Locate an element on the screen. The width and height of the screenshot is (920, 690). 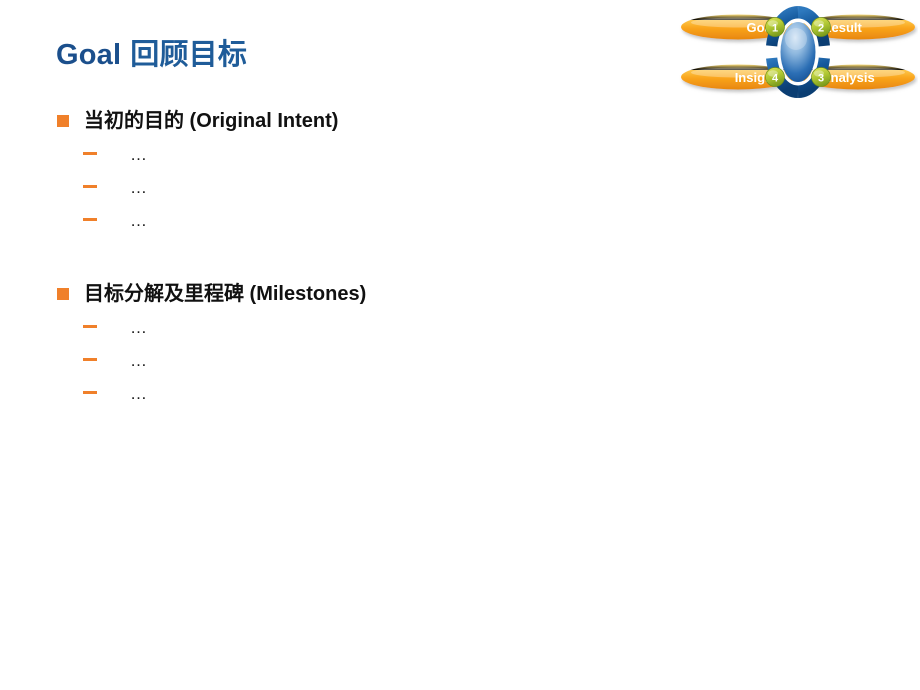
cycle-badge-1: 1 is located at coordinates (775, 27).